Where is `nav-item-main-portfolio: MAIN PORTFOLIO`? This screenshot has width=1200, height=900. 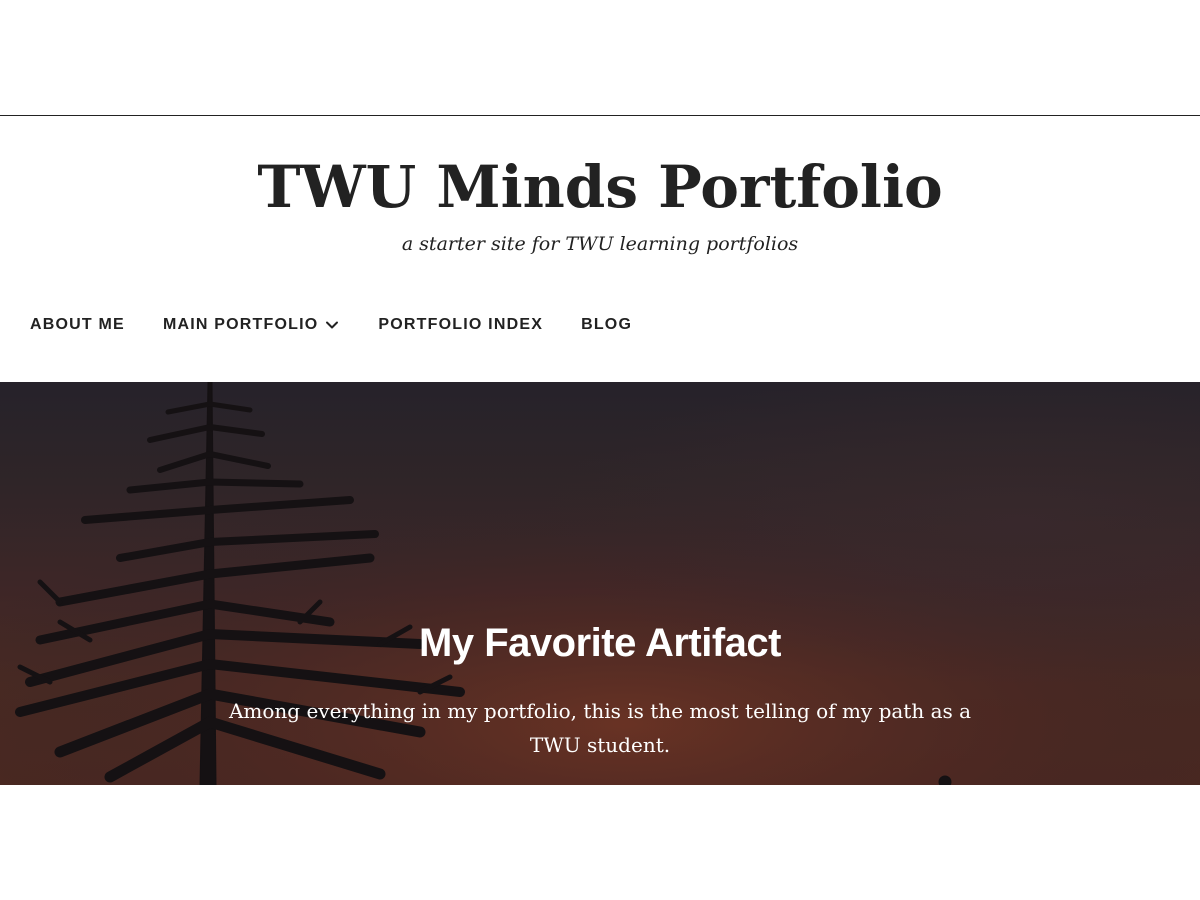
nav-item-main-portfolio: MAIN PORTFOLIO is located at coordinates (251, 325).